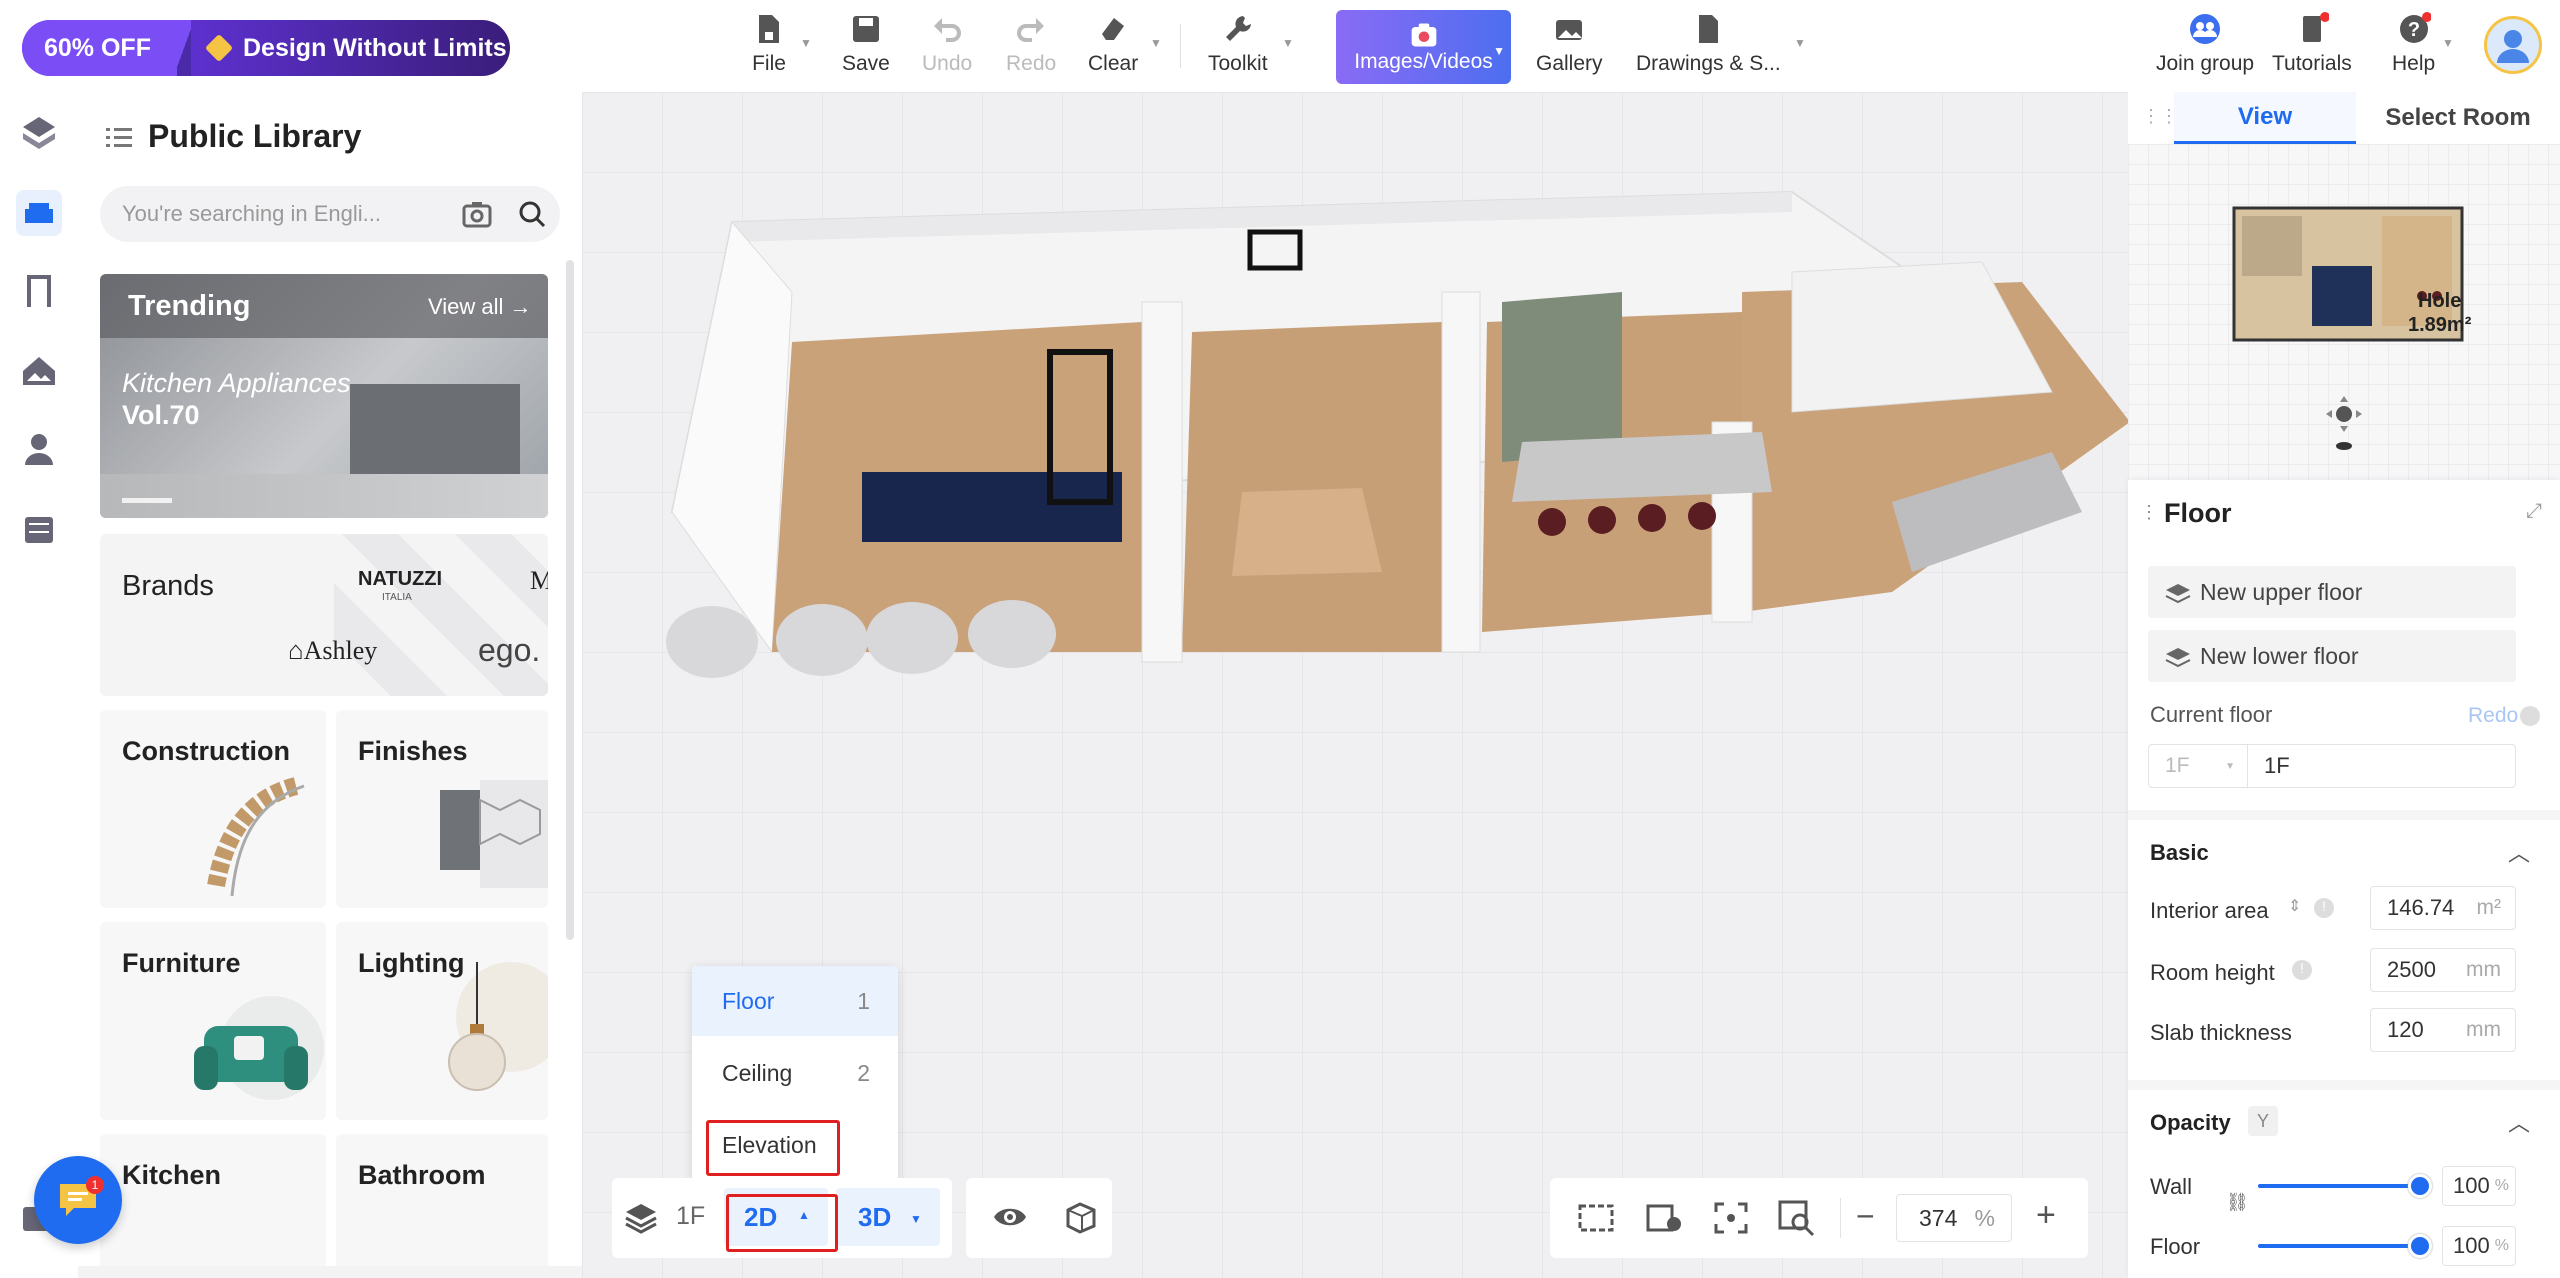 The height and width of the screenshot is (1278, 2560). What do you see at coordinates (570, 600) in the screenshot?
I see `library-scrollbar` at bounding box center [570, 600].